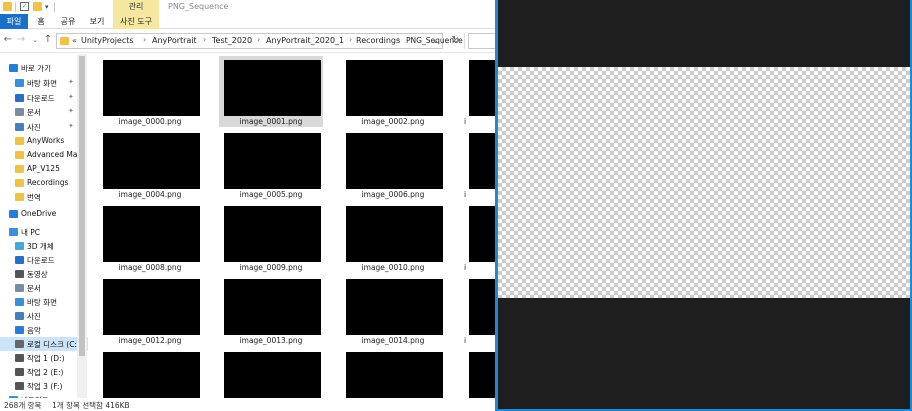 The height and width of the screenshot is (411, 912). Describe the element at coordinates (232, 40) in the screenshot. I see `breadcrumb-test-2020: Test_2020` at that location.